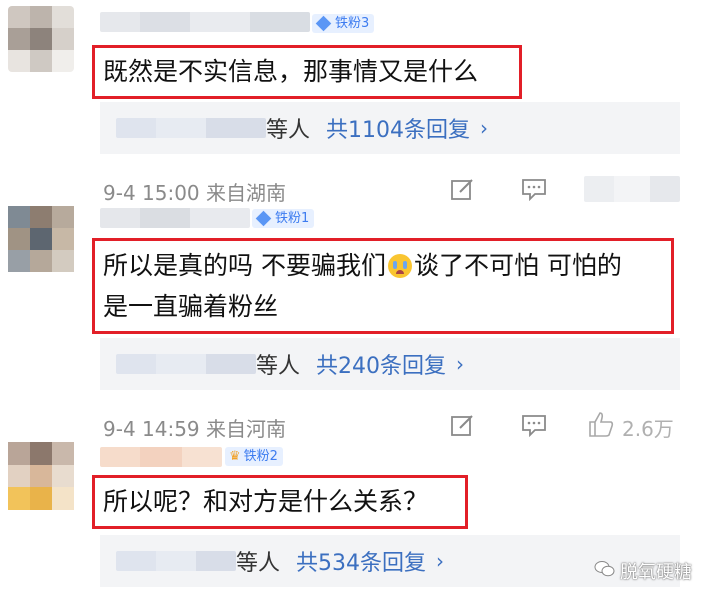 The image size is (716, 601). I want to click on fan-badge: ♛ 铁粉2, so click(254, 456).